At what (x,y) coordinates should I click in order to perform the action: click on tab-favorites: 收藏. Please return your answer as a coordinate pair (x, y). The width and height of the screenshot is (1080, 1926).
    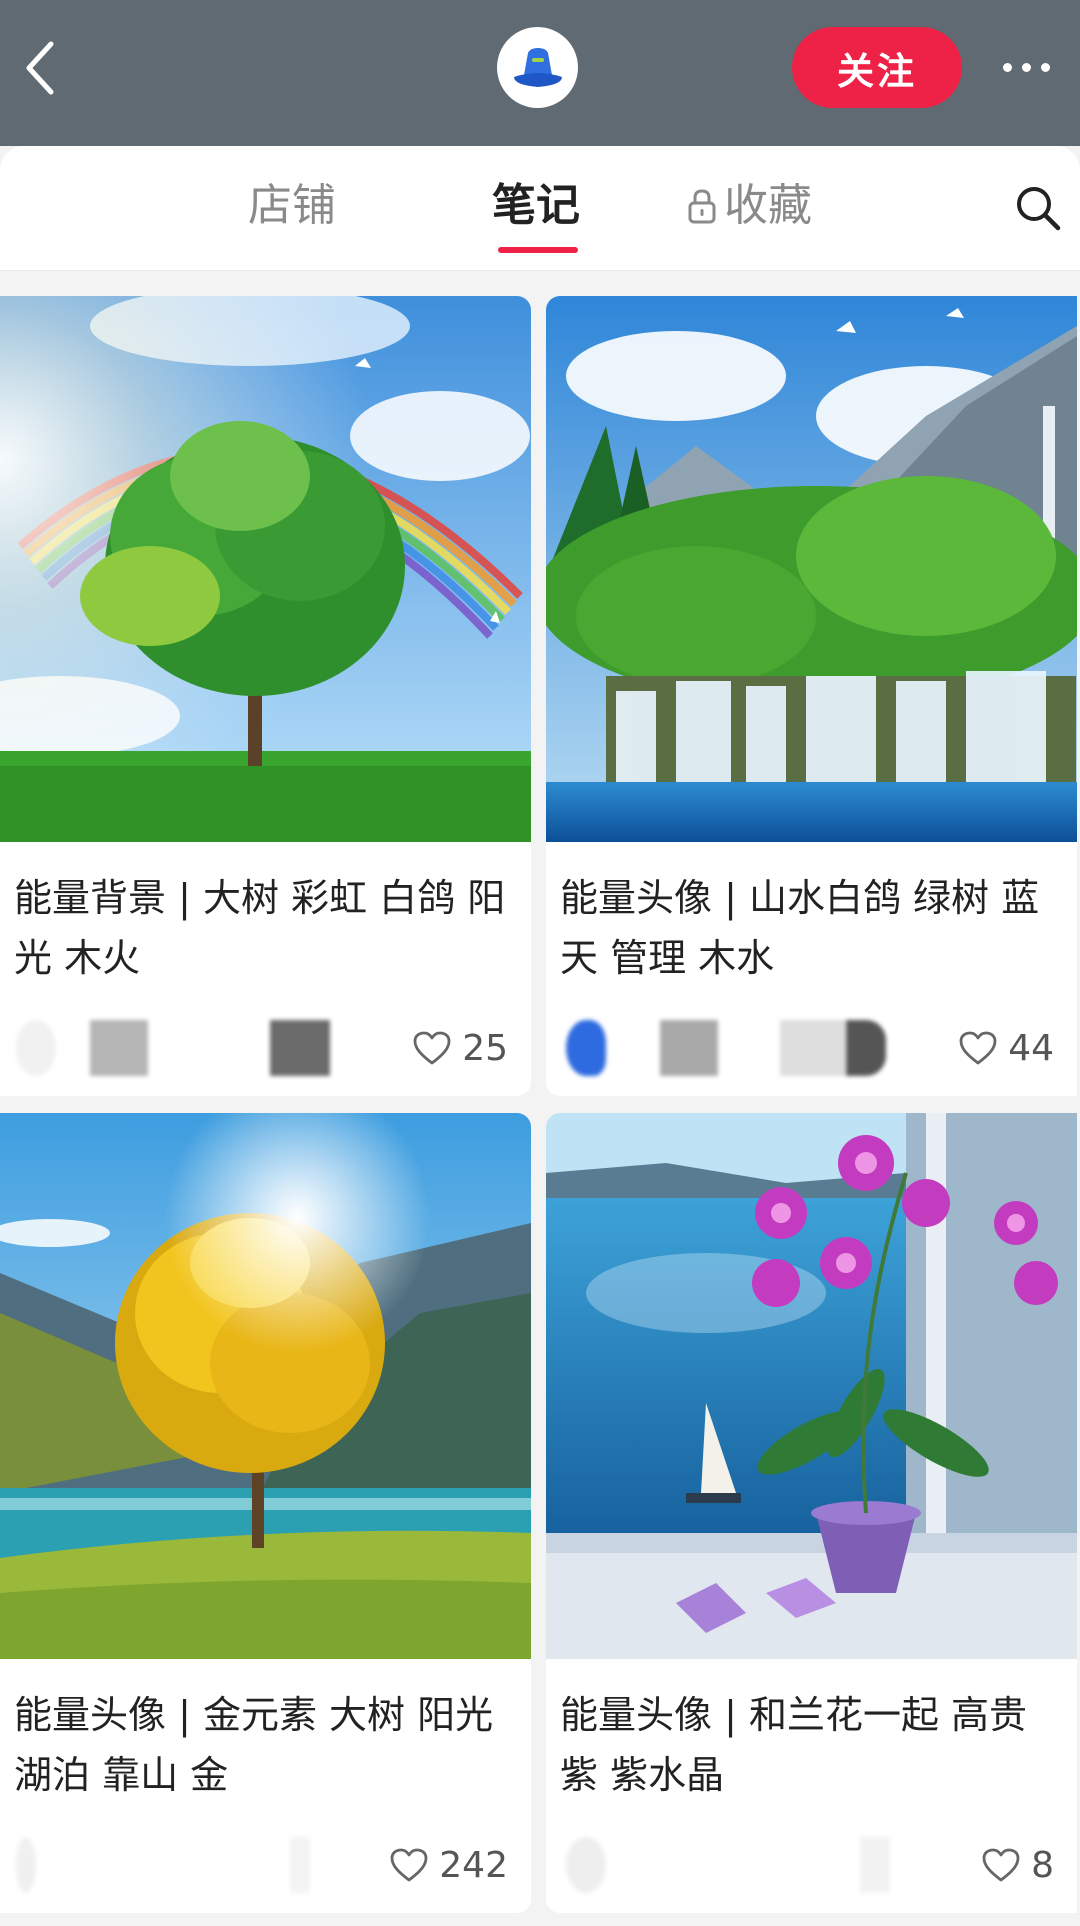
    Looking at the image, I should click on (749, 206).